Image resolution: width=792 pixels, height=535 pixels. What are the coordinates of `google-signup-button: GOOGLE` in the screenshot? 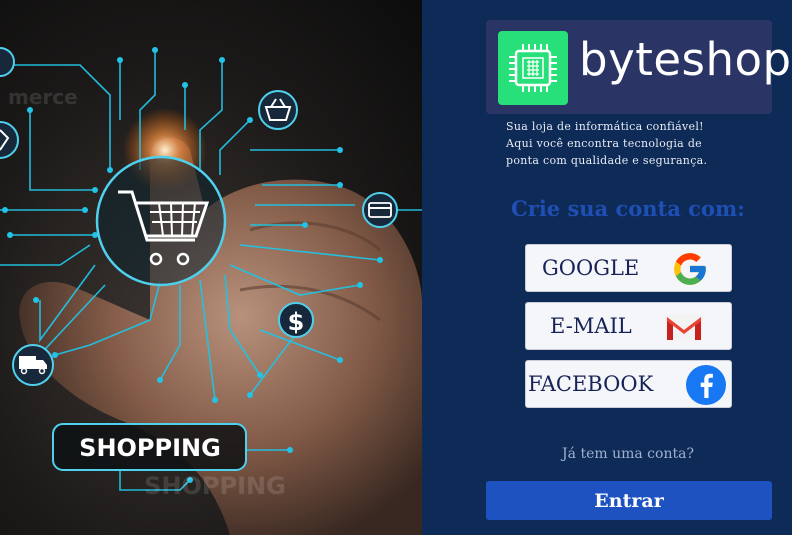 It's located at (628, 268).